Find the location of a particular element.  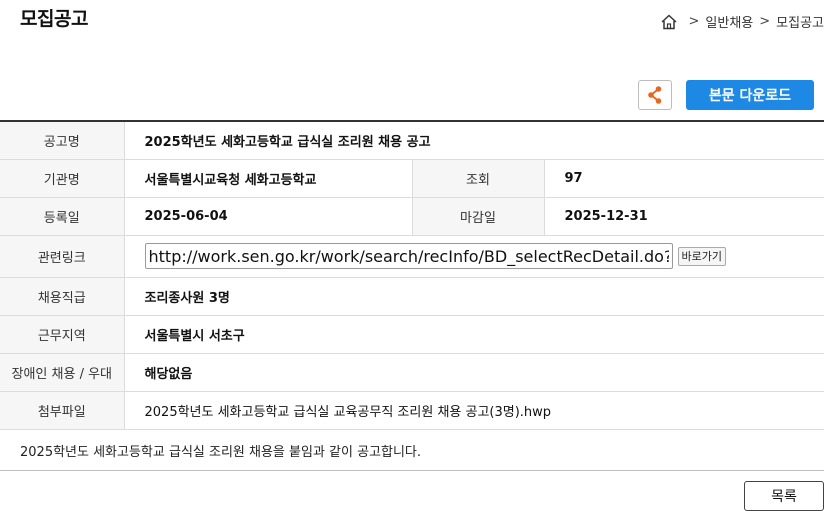

disability-hiring-label: 장애인 채용 / 우대 is located at coordinates (62, 372).